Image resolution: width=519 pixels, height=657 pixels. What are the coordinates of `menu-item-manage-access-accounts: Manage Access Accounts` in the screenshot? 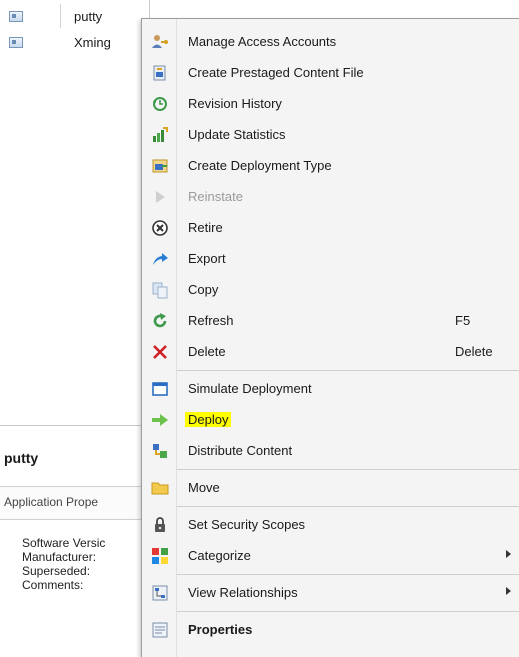 It's located at (330, 42).